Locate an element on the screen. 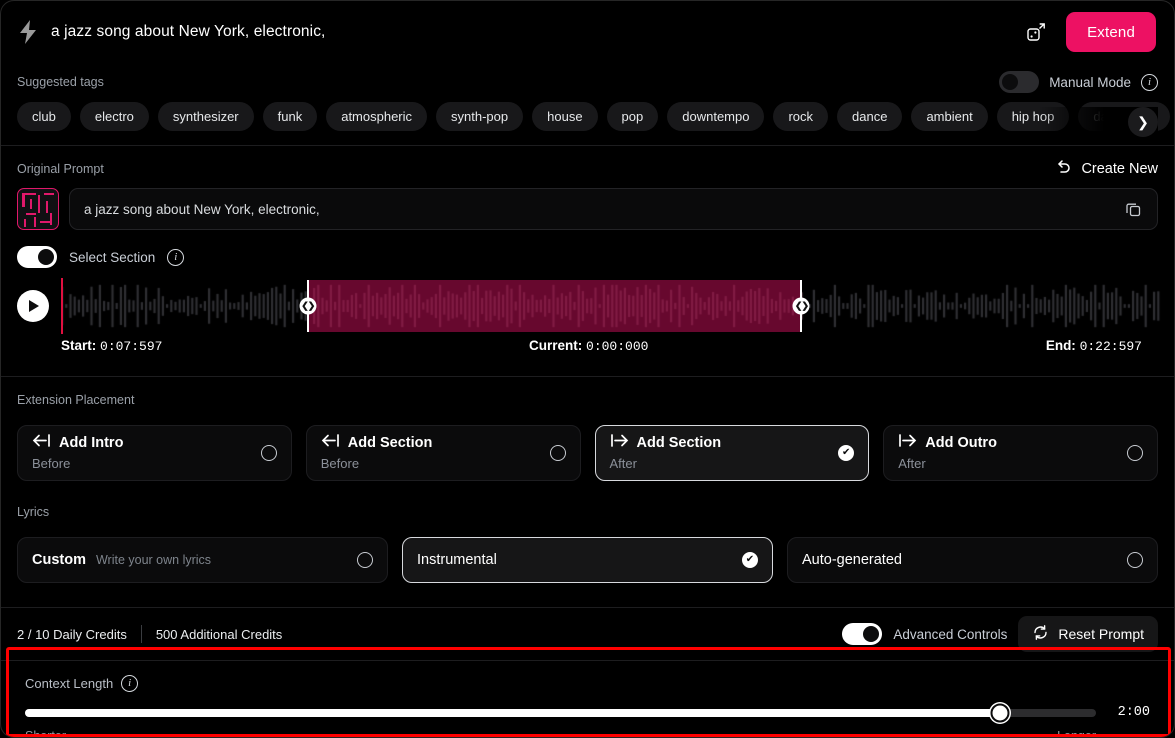 The width and height of the screenshot is (1175, 738). tag-synthesizer: synthesizer is located at coordinates (205, 116).